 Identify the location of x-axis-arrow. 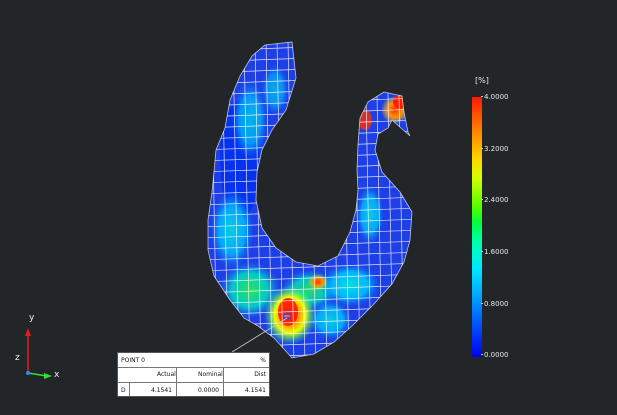
(48, 376).